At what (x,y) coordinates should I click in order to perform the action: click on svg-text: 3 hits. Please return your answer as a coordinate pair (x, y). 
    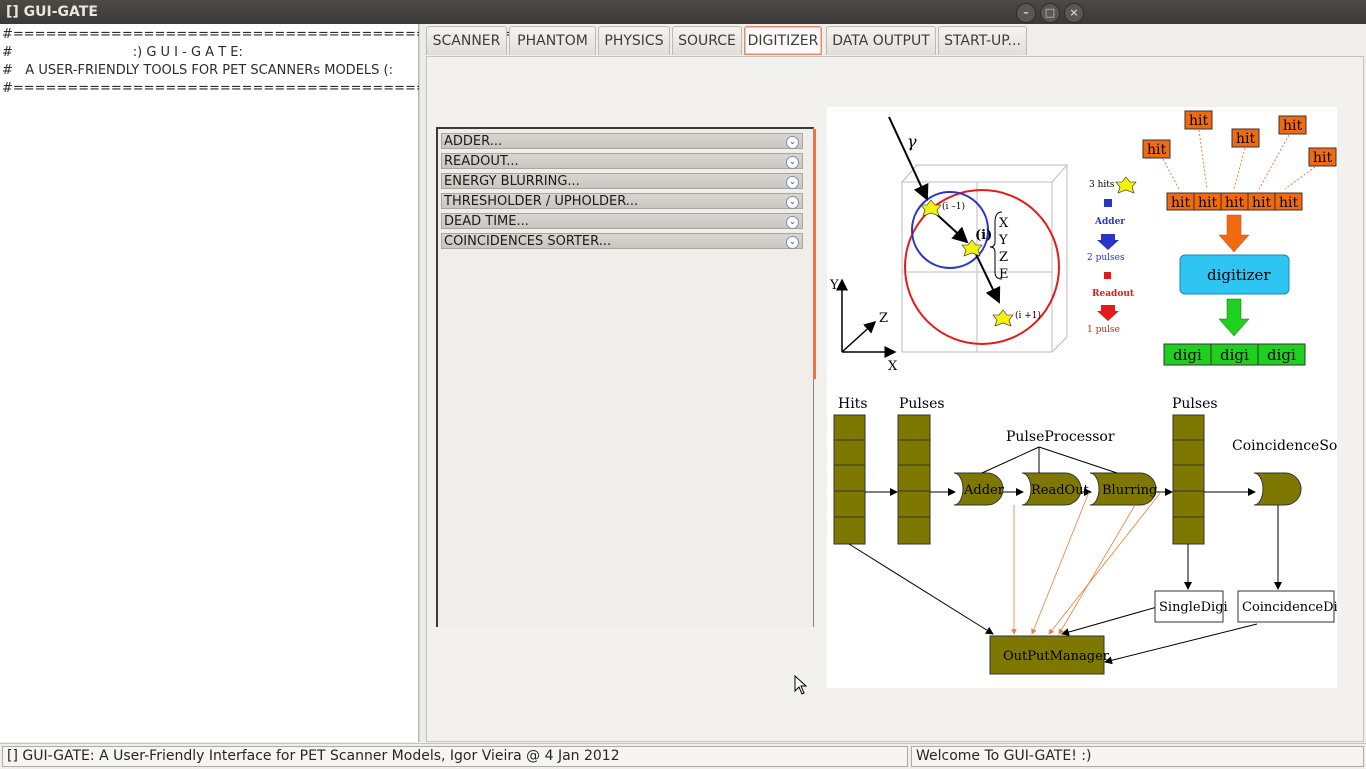
    Looking at the image, I should click on (1102, 185).